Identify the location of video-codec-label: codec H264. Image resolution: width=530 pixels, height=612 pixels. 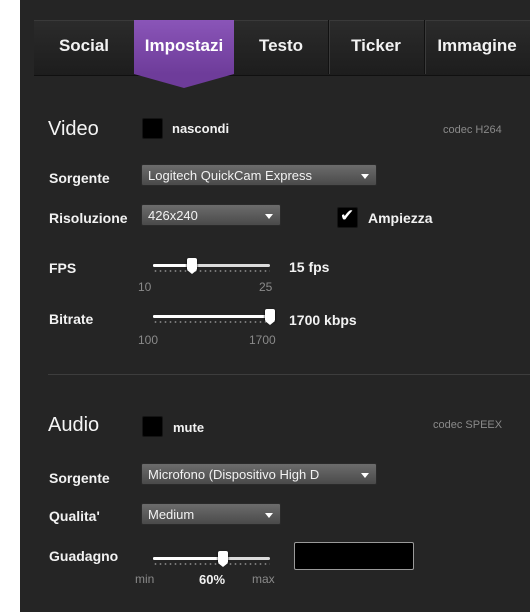
(472, 130).